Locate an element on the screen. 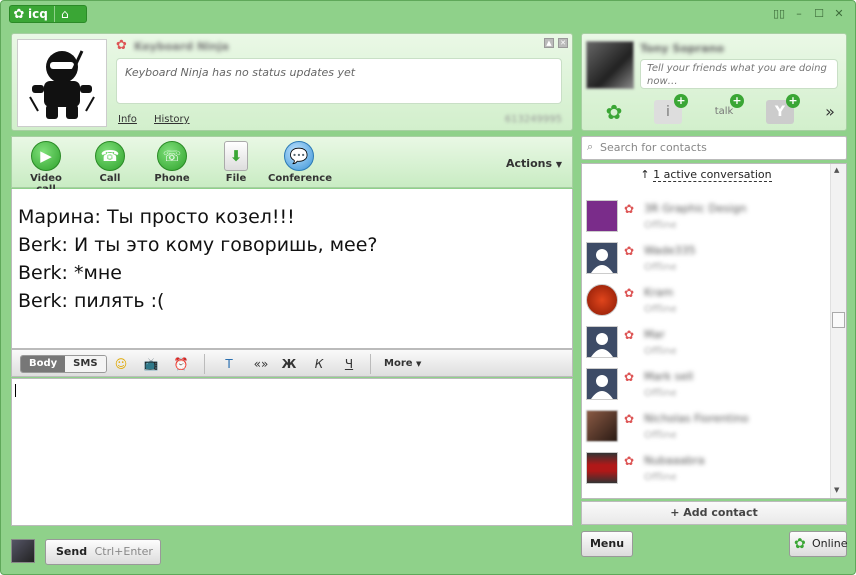 This screenshot has width=856, height=575. more-label: More is located at coordinates (398, 363).